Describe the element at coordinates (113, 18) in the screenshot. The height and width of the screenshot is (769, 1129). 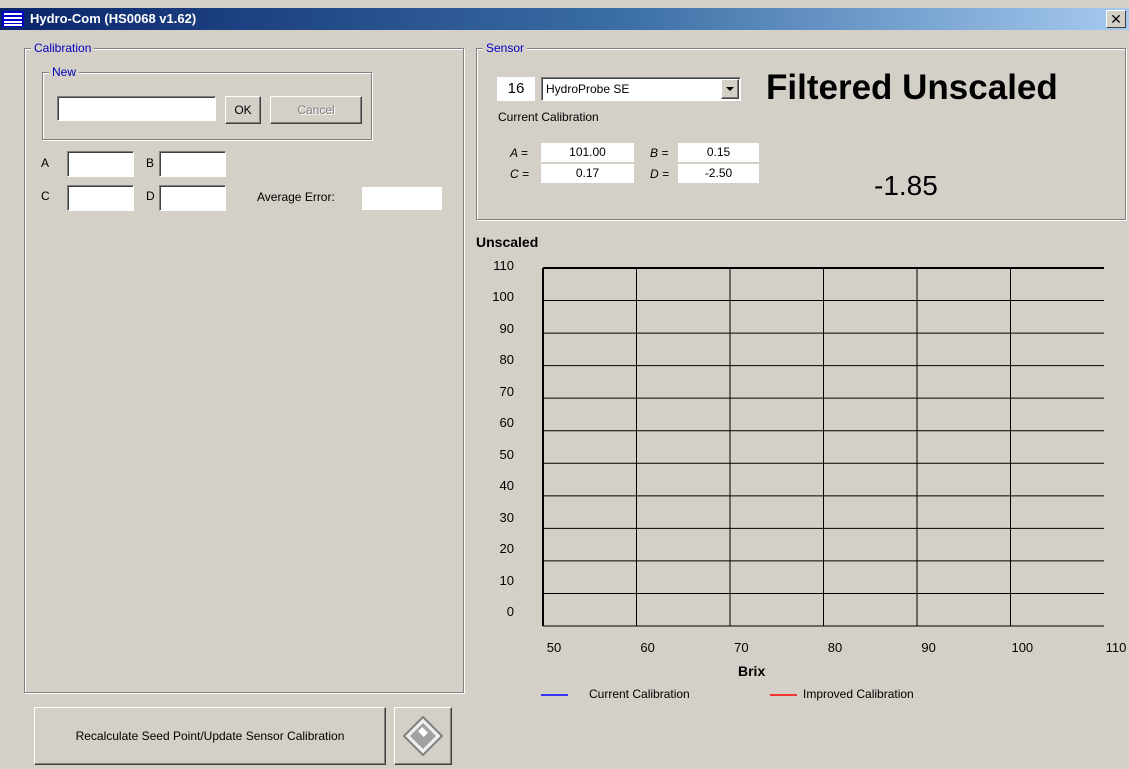
I see `window-title: Hydro-Com (HS0068 v1.62)` at that location.